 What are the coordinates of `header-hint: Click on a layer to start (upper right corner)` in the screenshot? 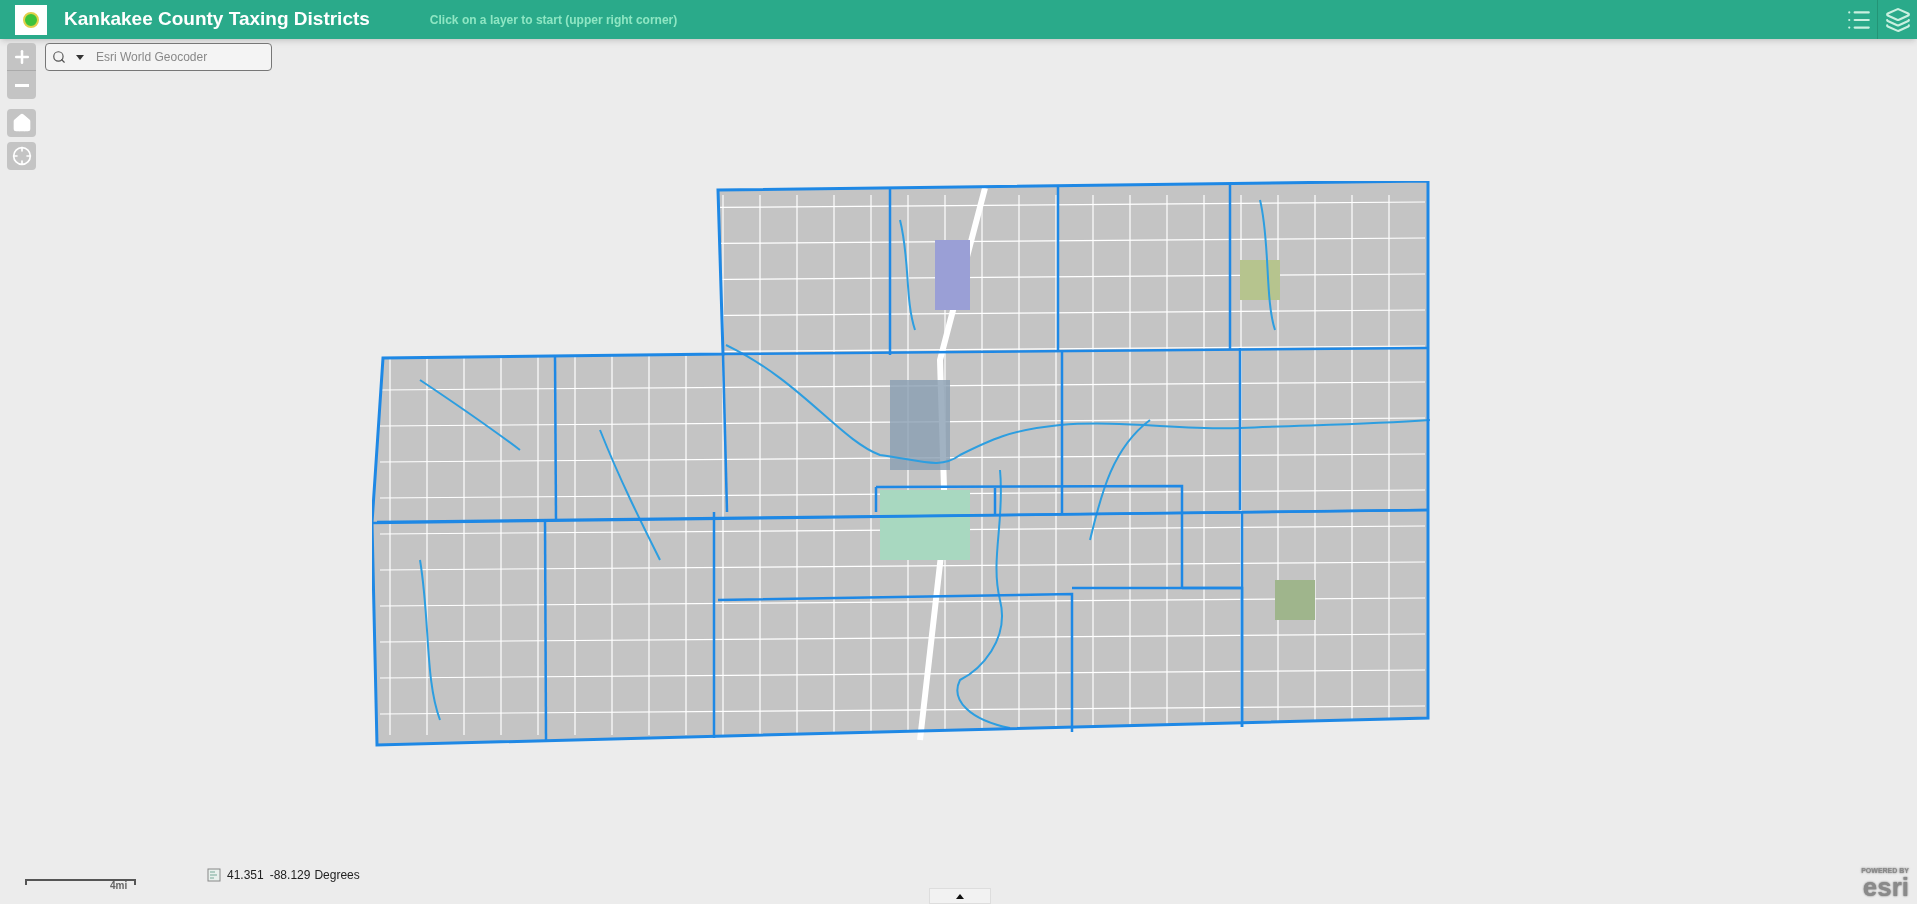 It's located at (553, 20).